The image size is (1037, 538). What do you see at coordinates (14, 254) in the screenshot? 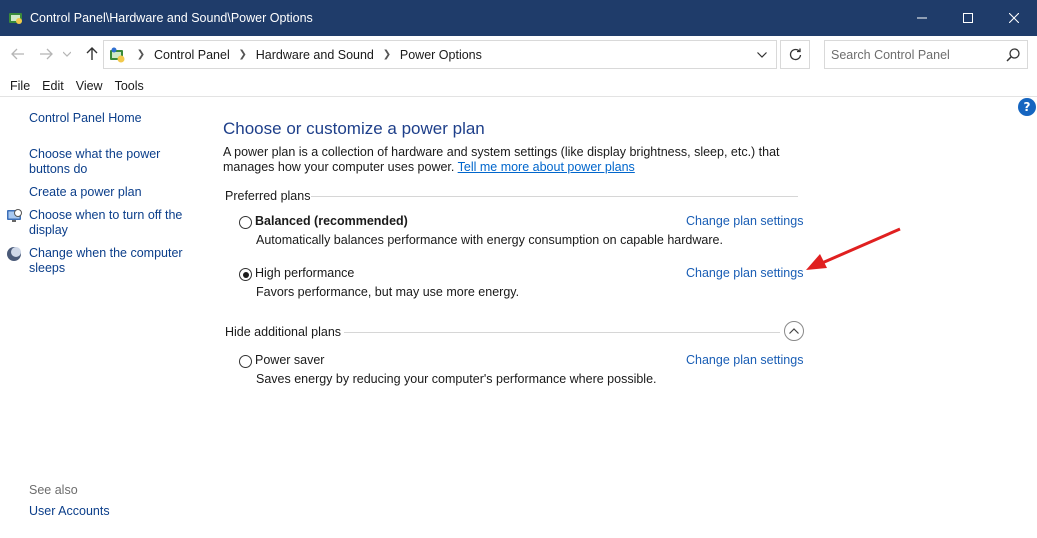
I see `sleep-moon-icon` at bounding box center [14, 254].